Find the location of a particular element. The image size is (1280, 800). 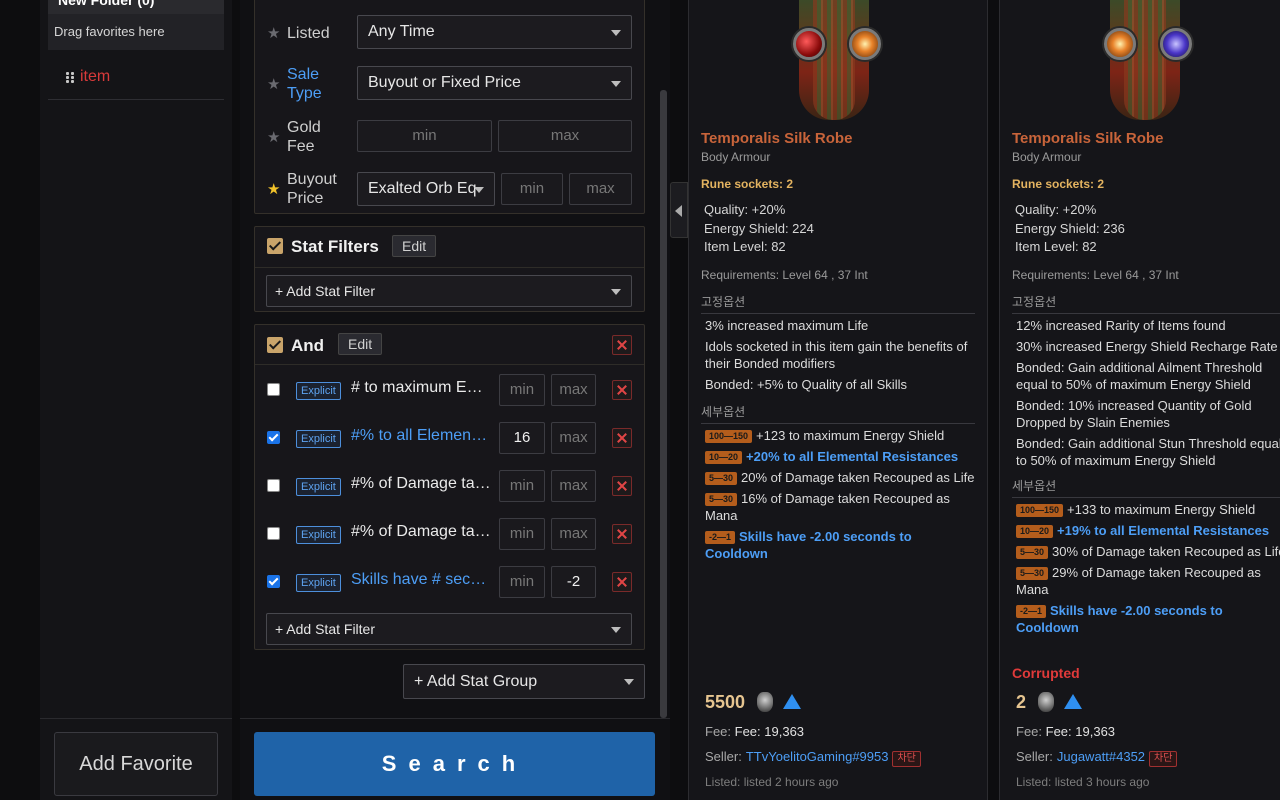

stat-filters-edit-button: Edit is located at coordinates (414, 246).